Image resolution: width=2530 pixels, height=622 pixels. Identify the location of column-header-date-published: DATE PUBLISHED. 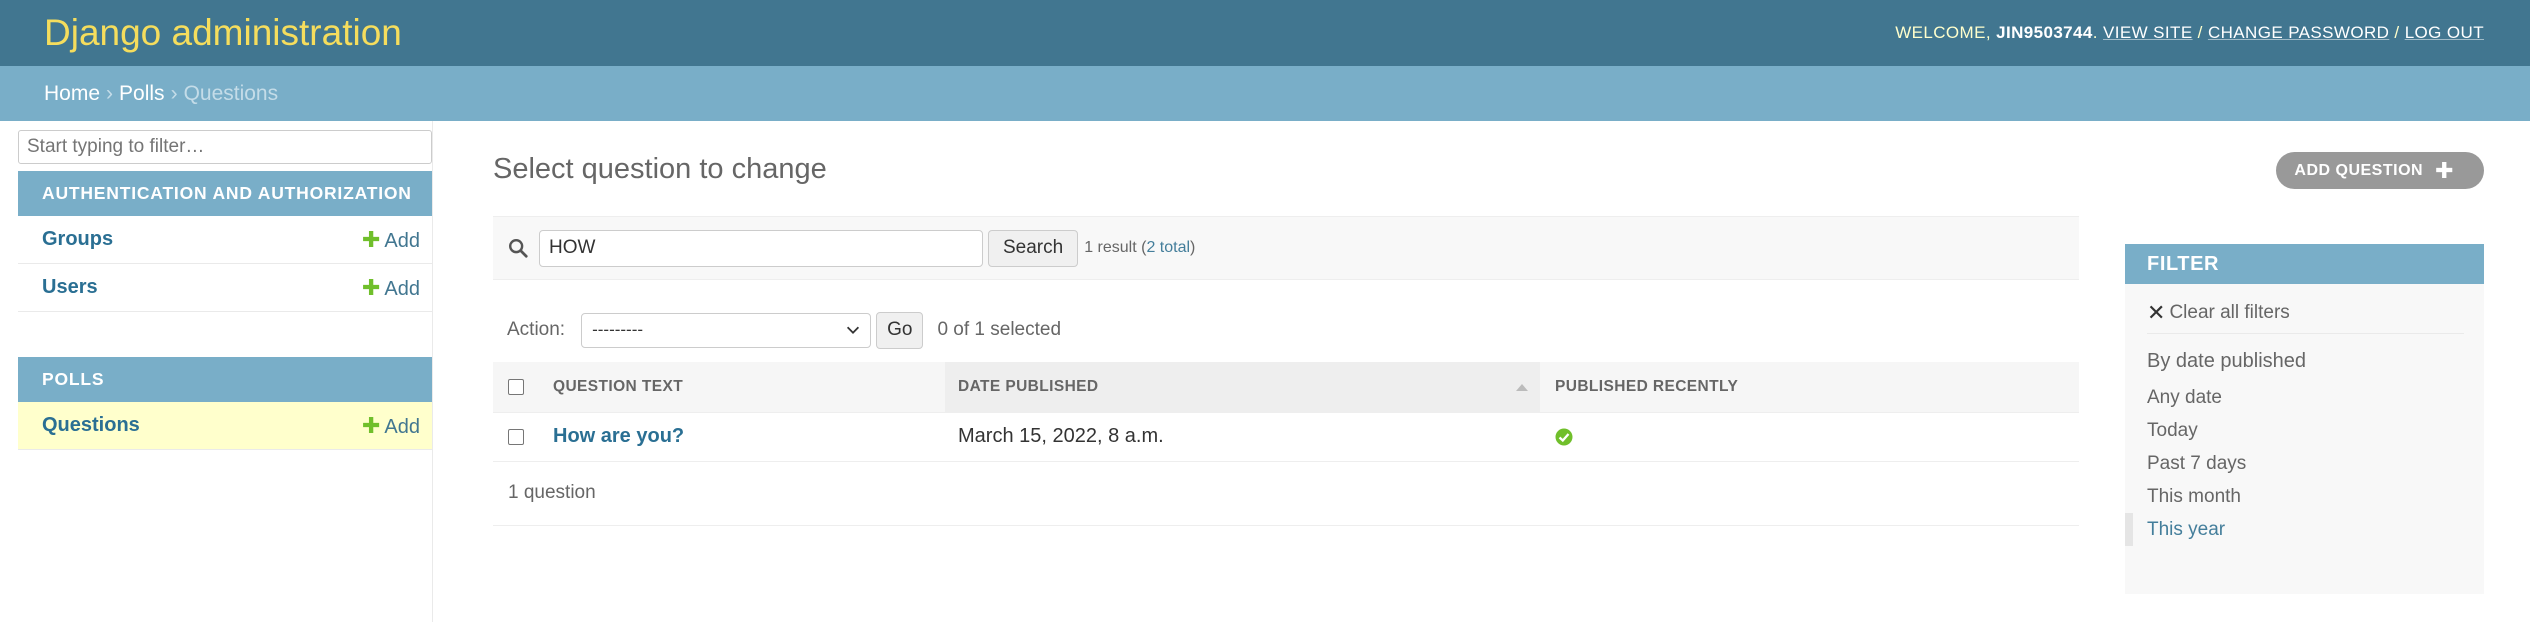
(1242, 387).